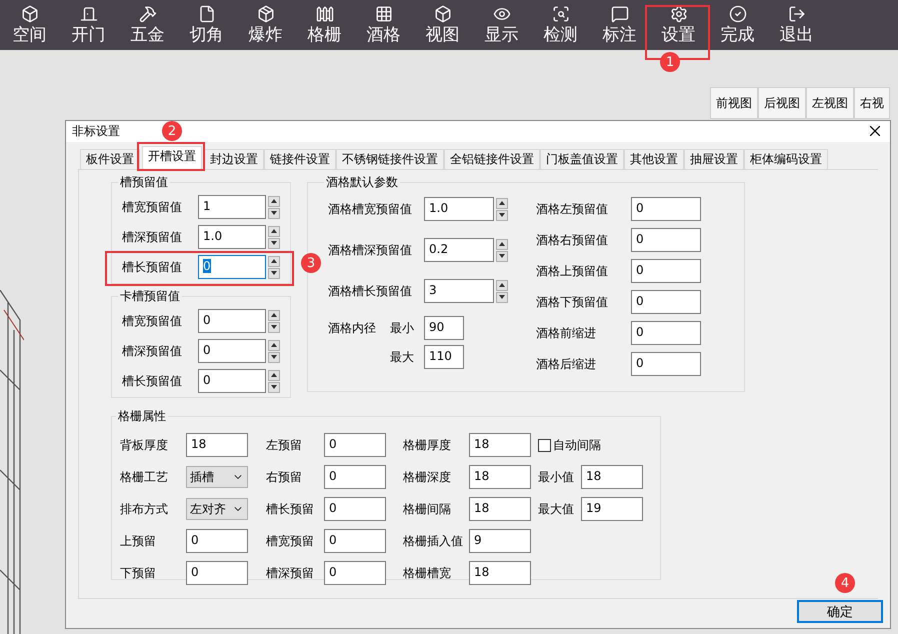  What do you see at coordinates (500, 541) in the screenshot?
I see `input-field: 9` at bounding box center [500, 541].